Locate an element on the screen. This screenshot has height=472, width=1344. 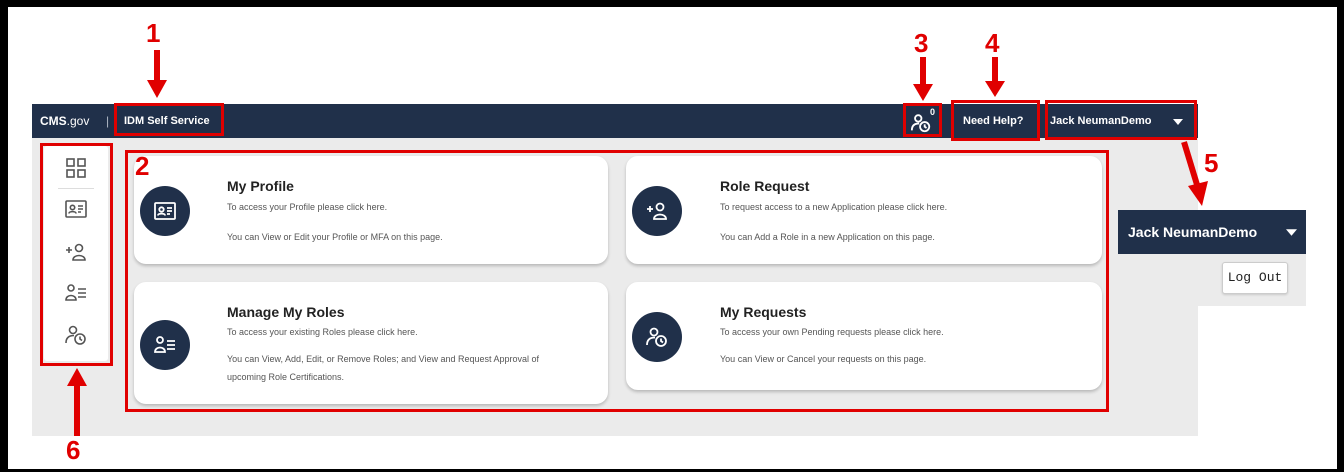
dropdown-user-name: Jack NeumanDemo is located at coordinates (1193, 232).